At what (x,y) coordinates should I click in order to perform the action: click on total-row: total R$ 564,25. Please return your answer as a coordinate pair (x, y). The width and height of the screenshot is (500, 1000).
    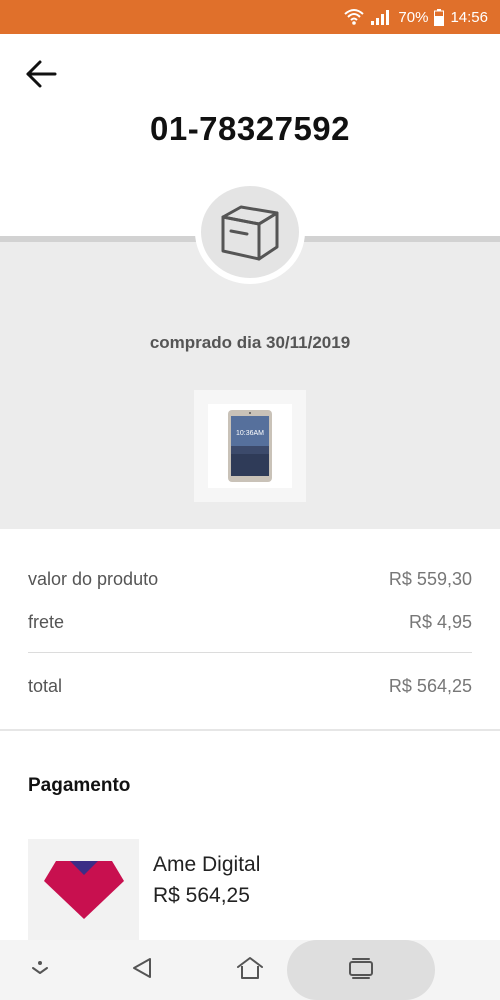
    Looking at the image, I should click on (250, 686).